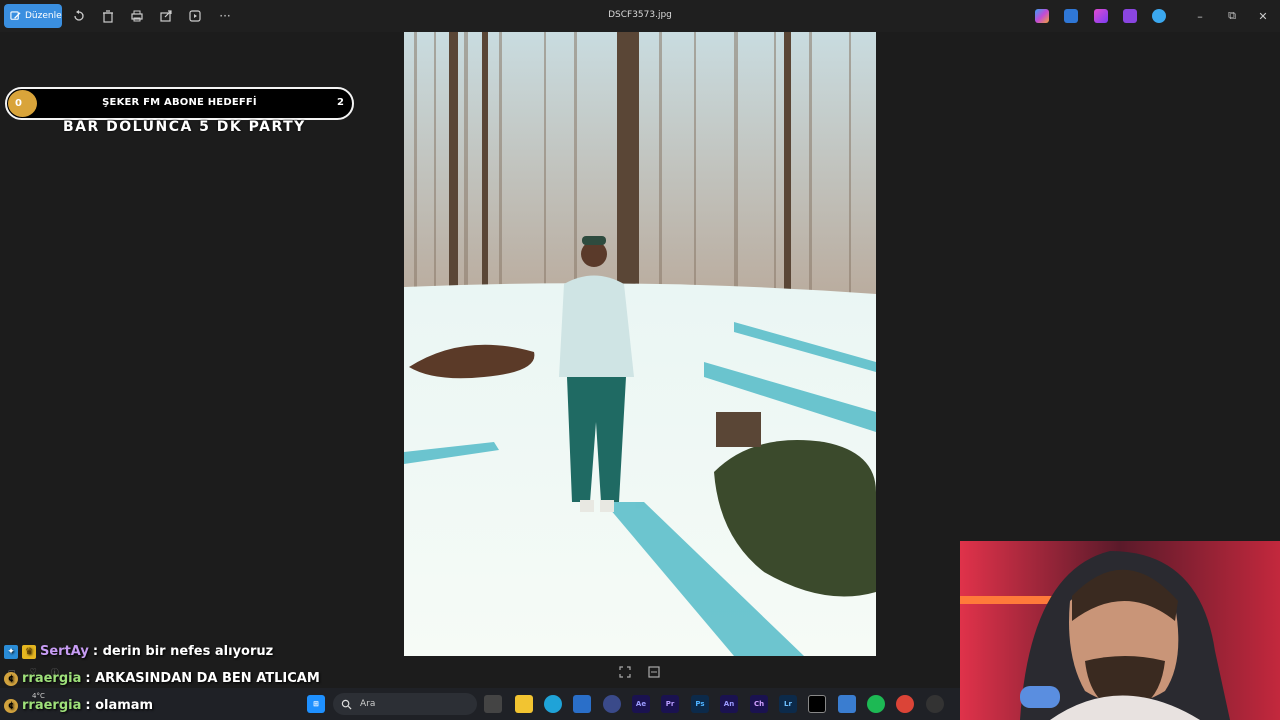 This screenshot has width=1280, height=720. I want to click on goal-title: ŞEKER FM ABONE HEDEFFİ, so click(179, 102).